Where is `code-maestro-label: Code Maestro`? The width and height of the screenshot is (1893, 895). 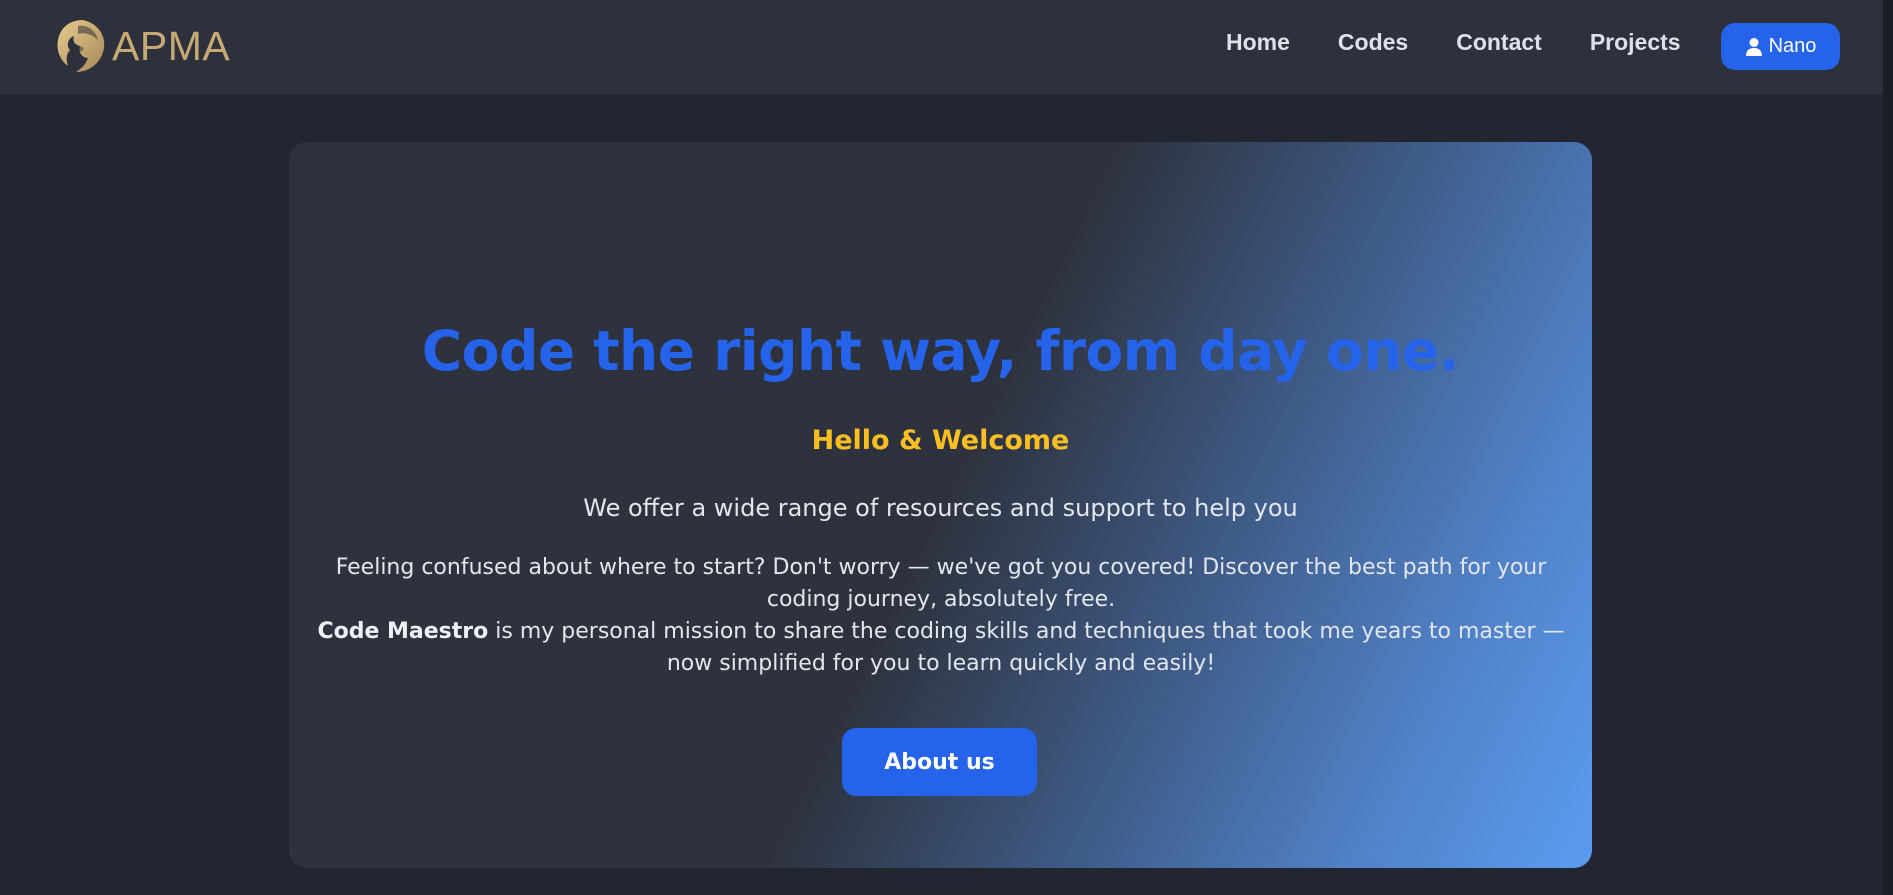
code-maestro-label: Code Maestro is located at coordinates (403, 631).